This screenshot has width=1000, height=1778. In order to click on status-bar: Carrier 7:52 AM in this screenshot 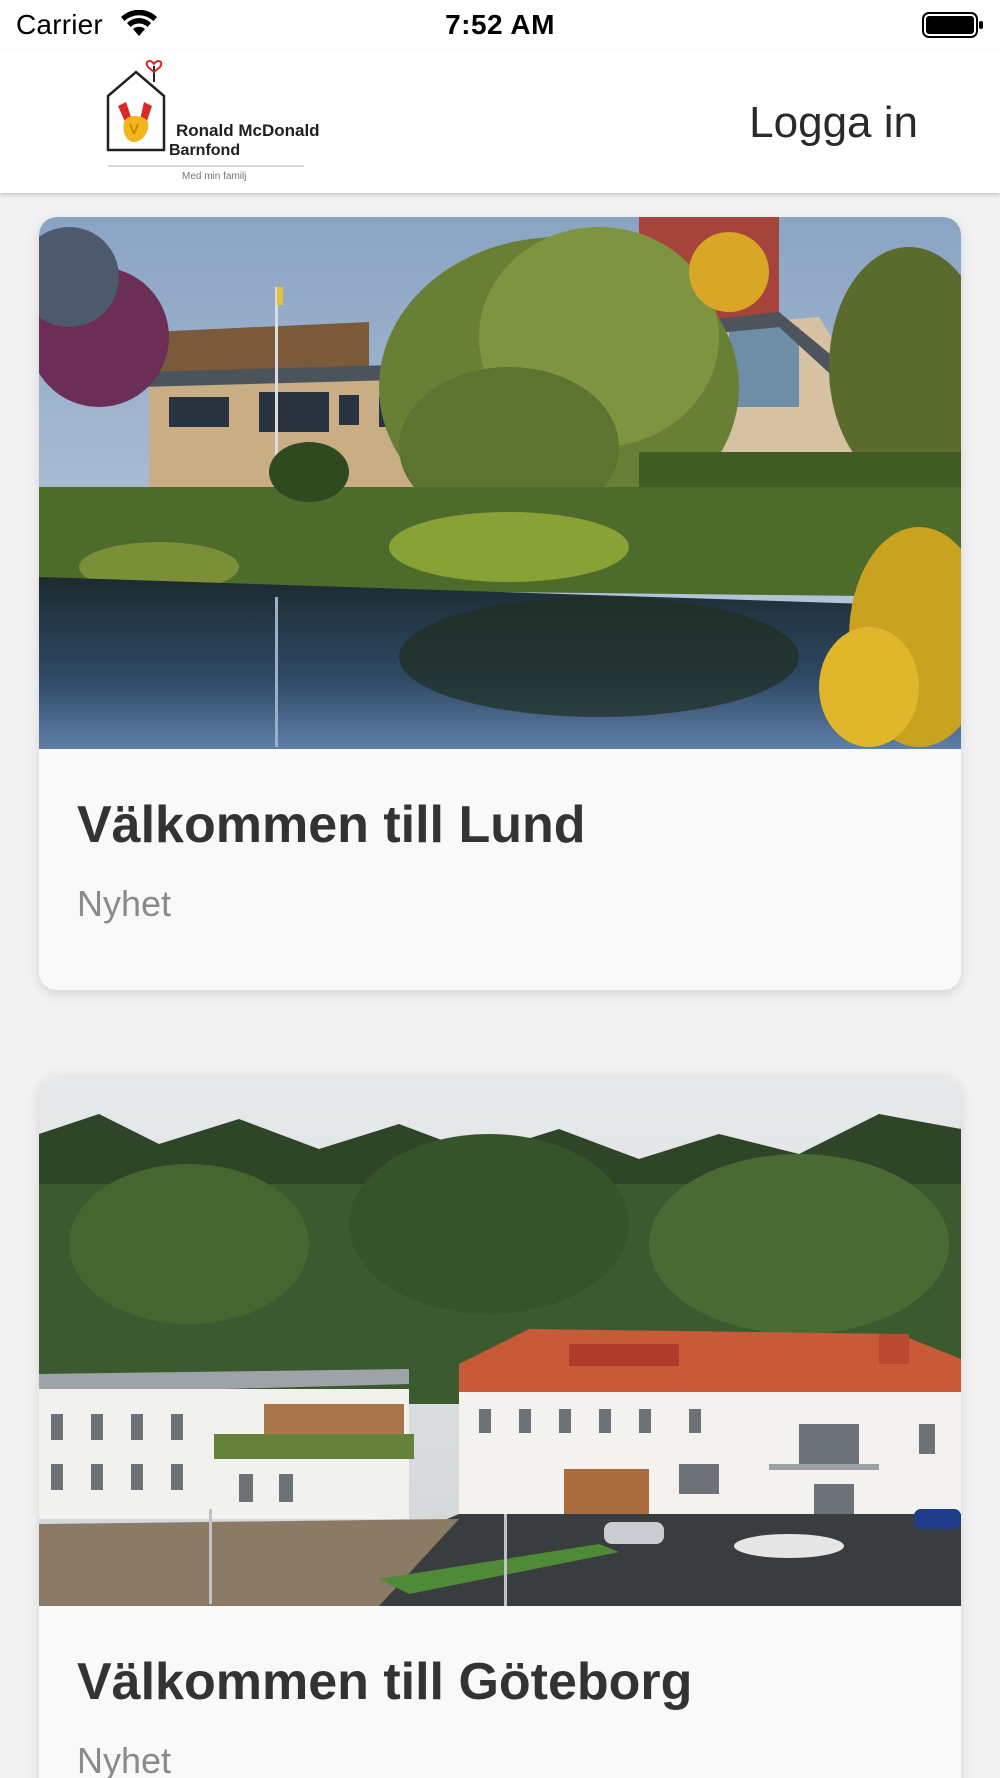, I will do `click(500, 25)`.